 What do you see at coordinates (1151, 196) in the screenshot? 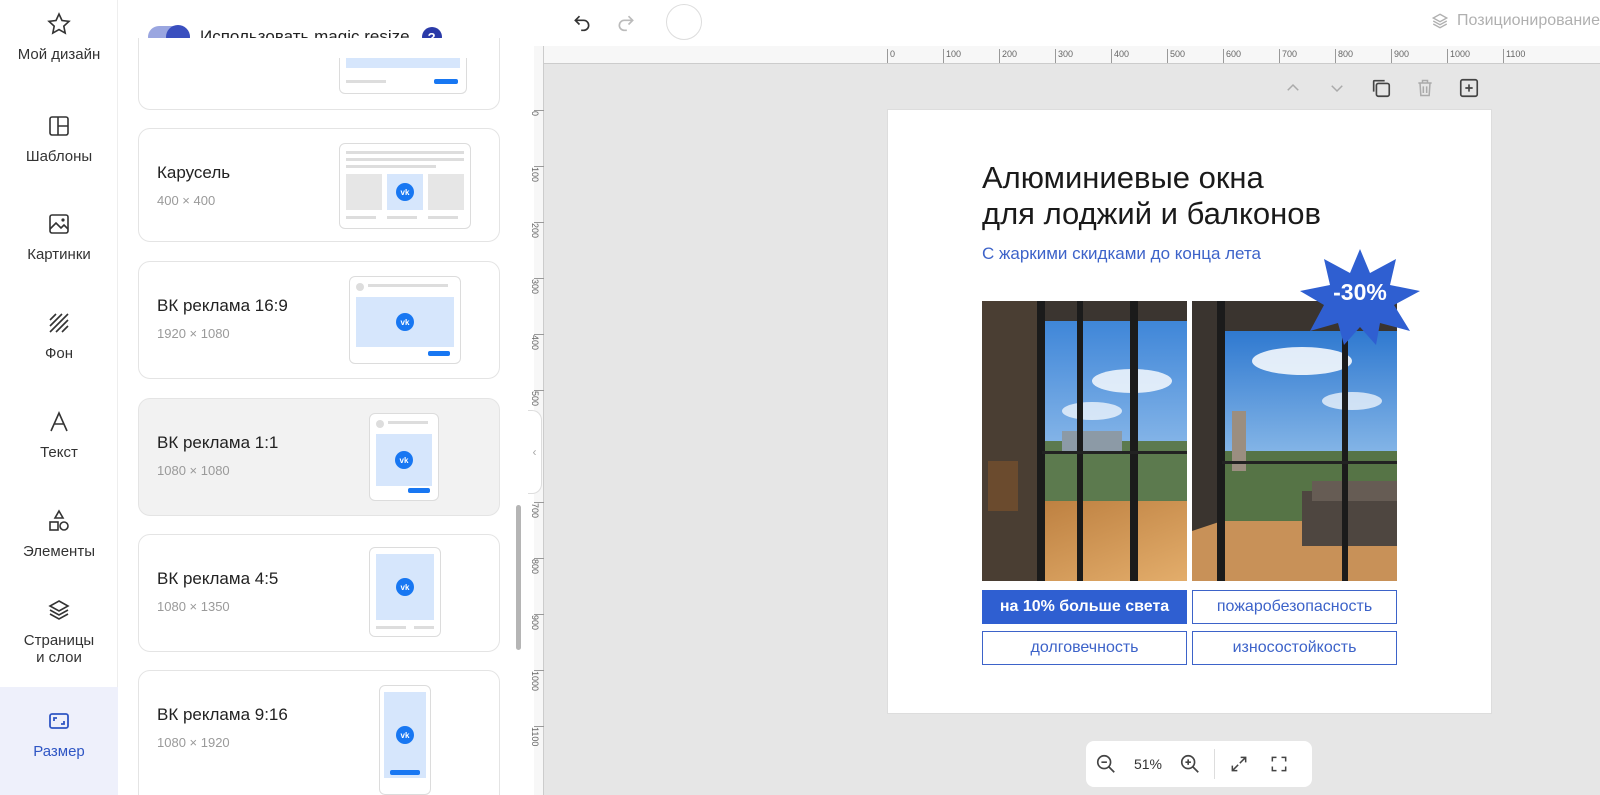
I see `design-headline: Алюминиевые окна для лоджий и балконов` at bounding box center [1151, 196].